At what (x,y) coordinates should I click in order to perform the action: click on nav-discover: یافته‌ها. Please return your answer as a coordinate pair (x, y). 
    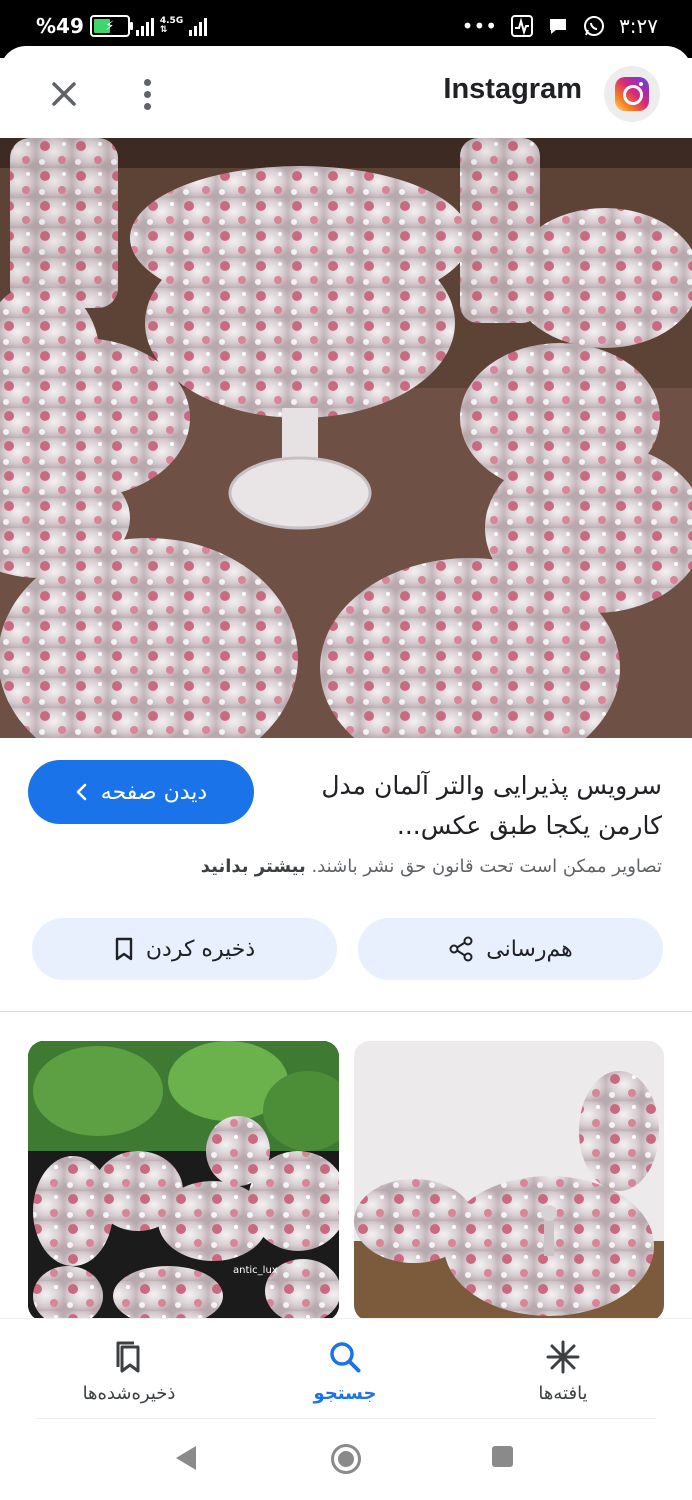
    Looking at the image, I should click on (563, 1370).